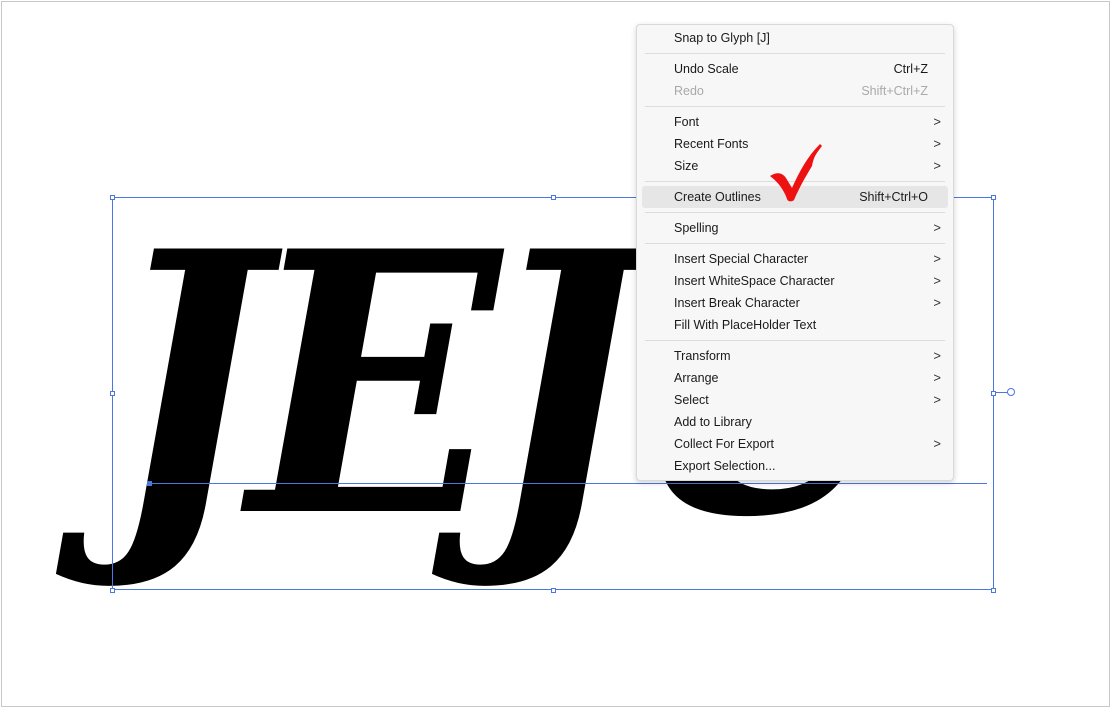  I want to click on menu-item-shortcut: Ctrl+Z, so click(910, 69).